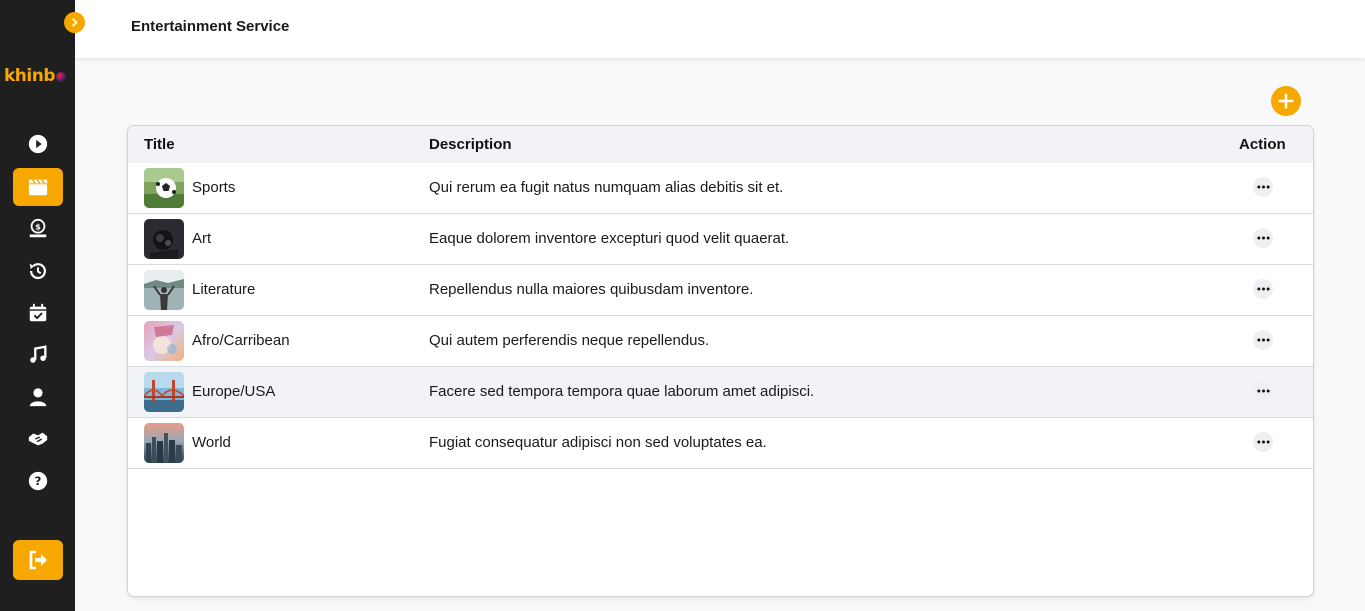  What do you see at coordinates (234, 391) in the screenshot?
I see `row-title: Europe/USA` at bounding box center [234, 391].